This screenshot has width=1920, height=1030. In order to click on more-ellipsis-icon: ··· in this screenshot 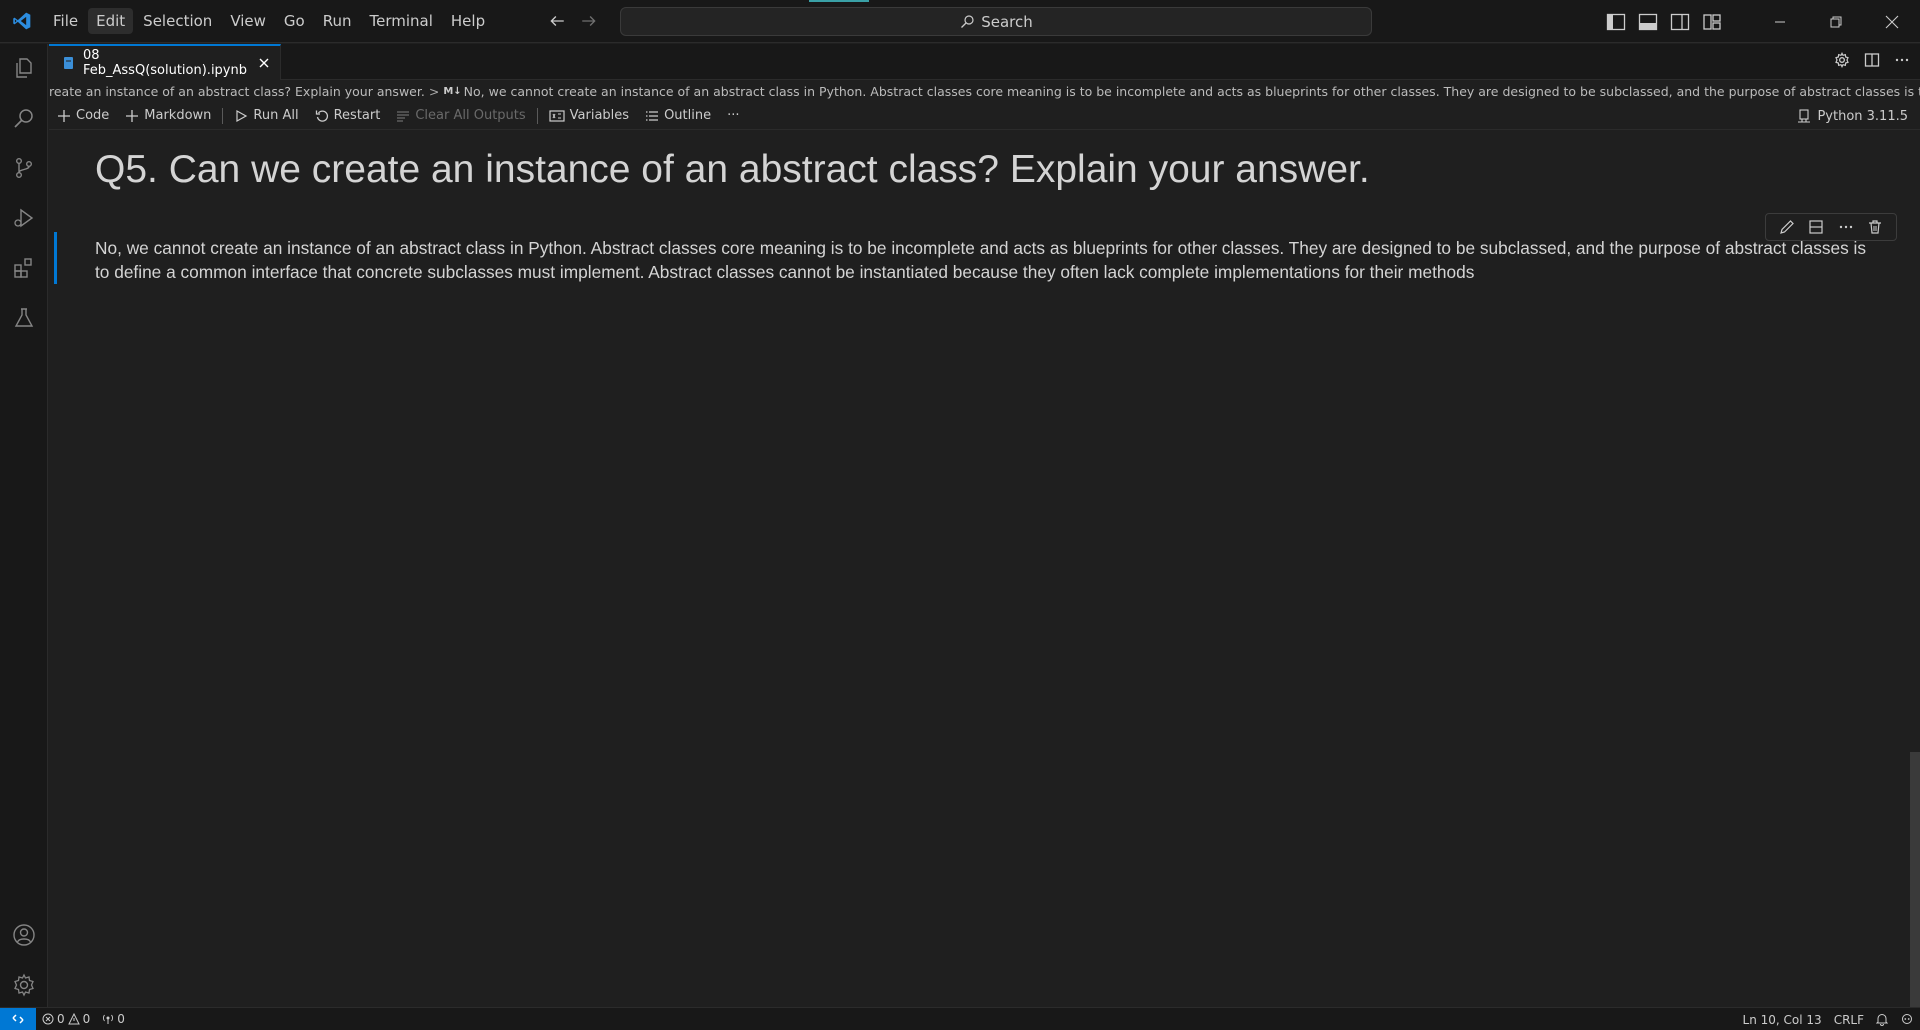, I will do `click(733, 115)`.